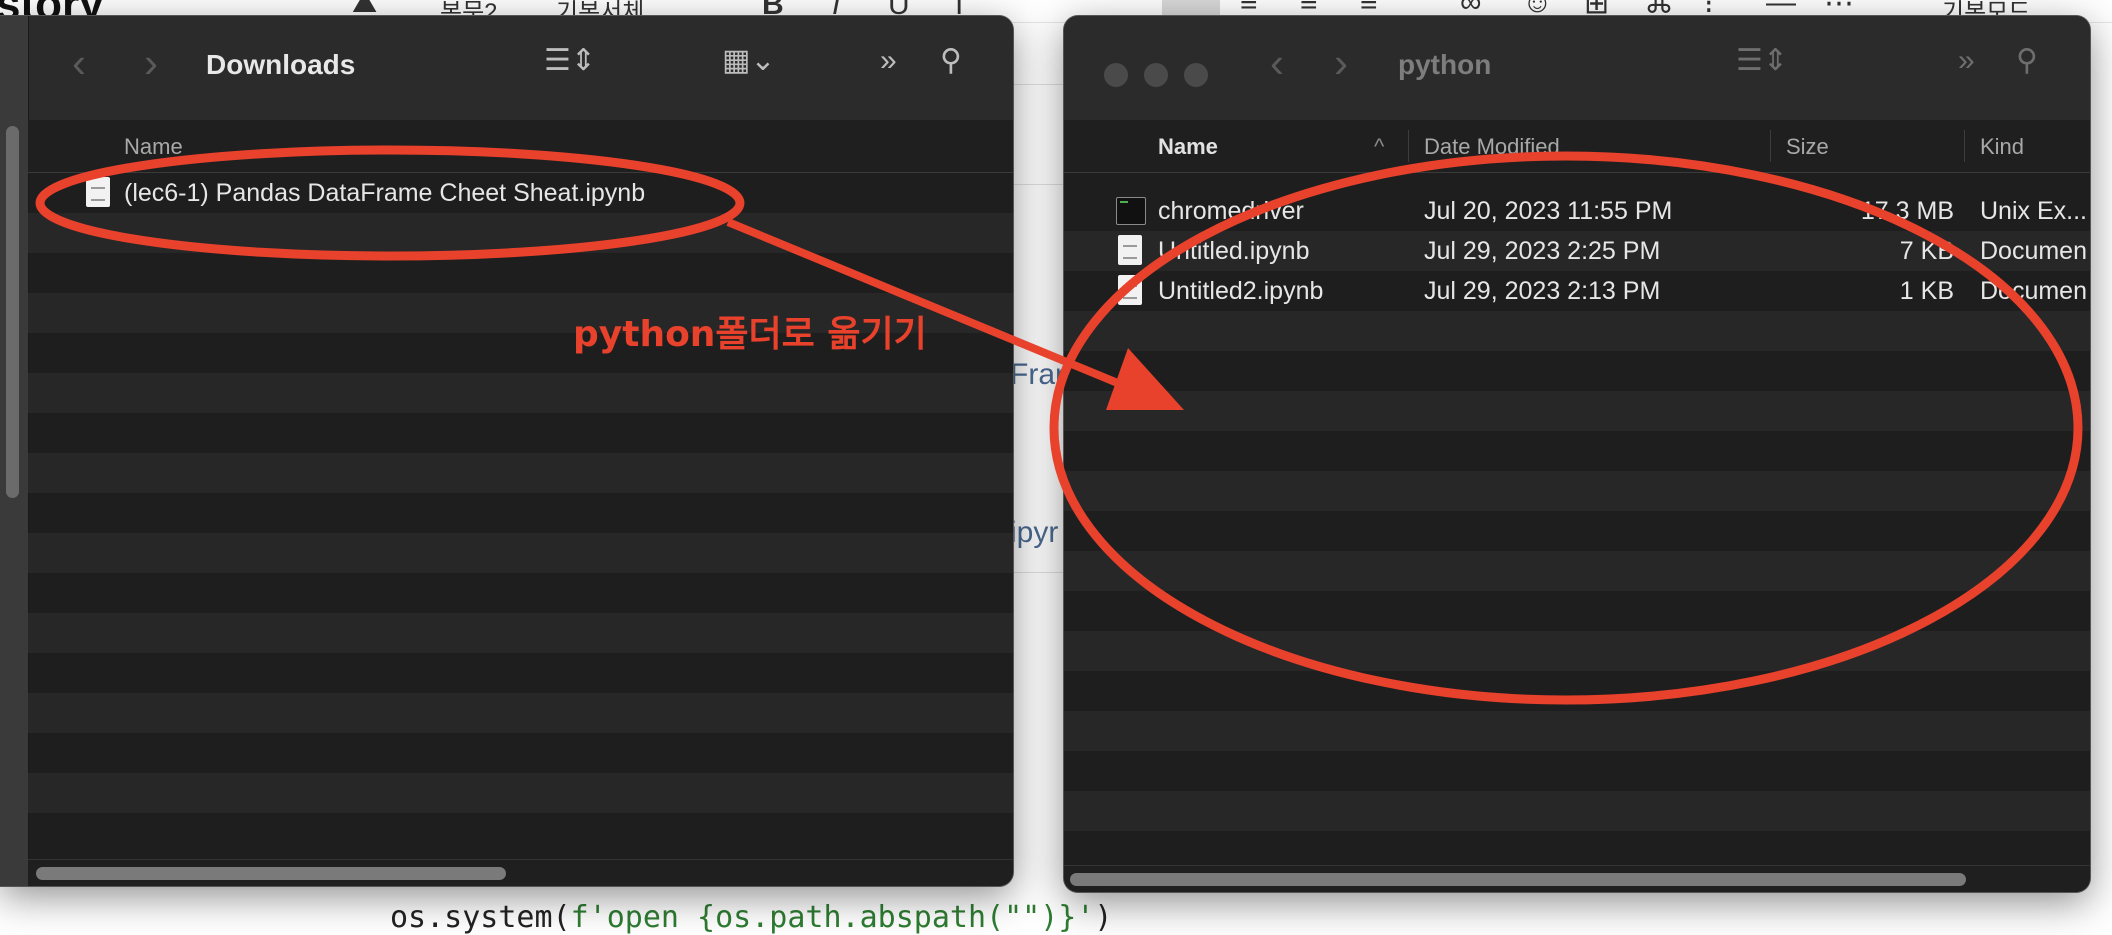 The width and height of the screenshot is (2112, 935). What do you see at coordinates (1041, 375) in the screenshot?
I see `editor-link-fragment: Fran` at bounding box center [1041, 375].